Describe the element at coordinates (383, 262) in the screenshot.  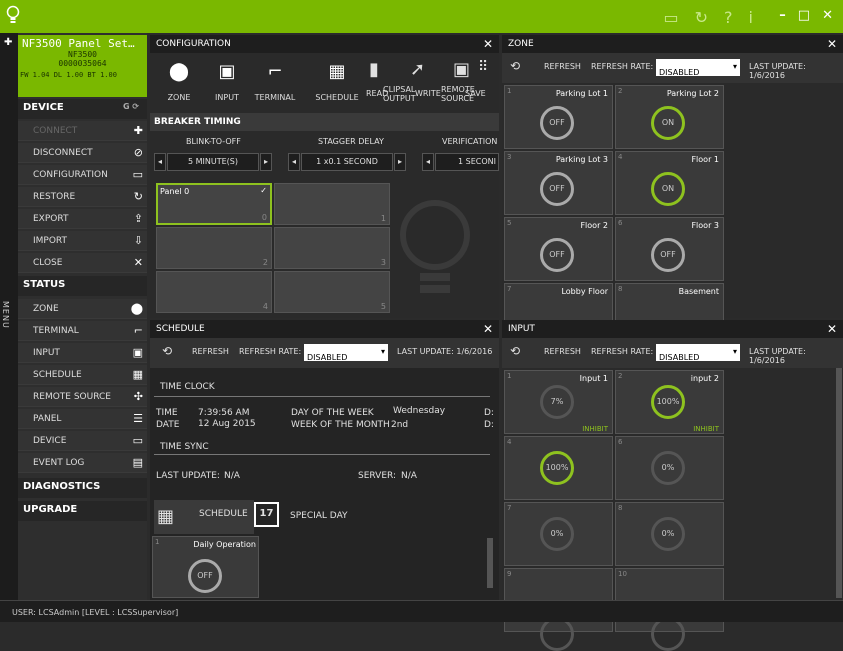
I see `tile-number: 3` at that location.